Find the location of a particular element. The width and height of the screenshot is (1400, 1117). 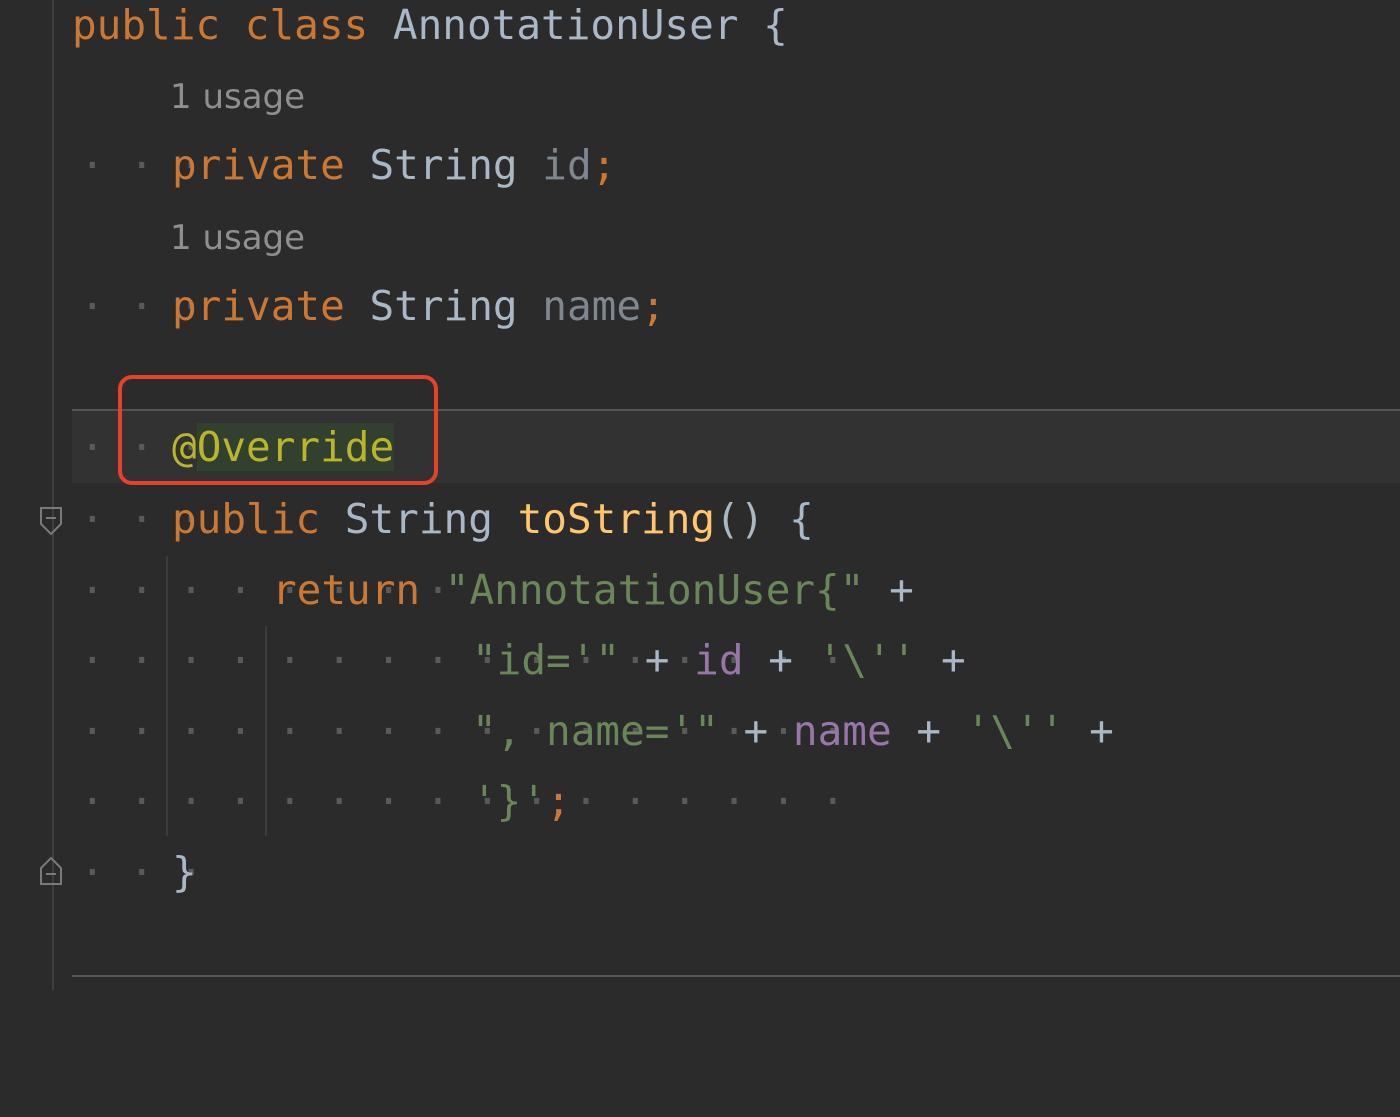

code-line-close-brace-string: · · · · · · · · · · · · · · · · '}'; is located at coordinates (700, 801).